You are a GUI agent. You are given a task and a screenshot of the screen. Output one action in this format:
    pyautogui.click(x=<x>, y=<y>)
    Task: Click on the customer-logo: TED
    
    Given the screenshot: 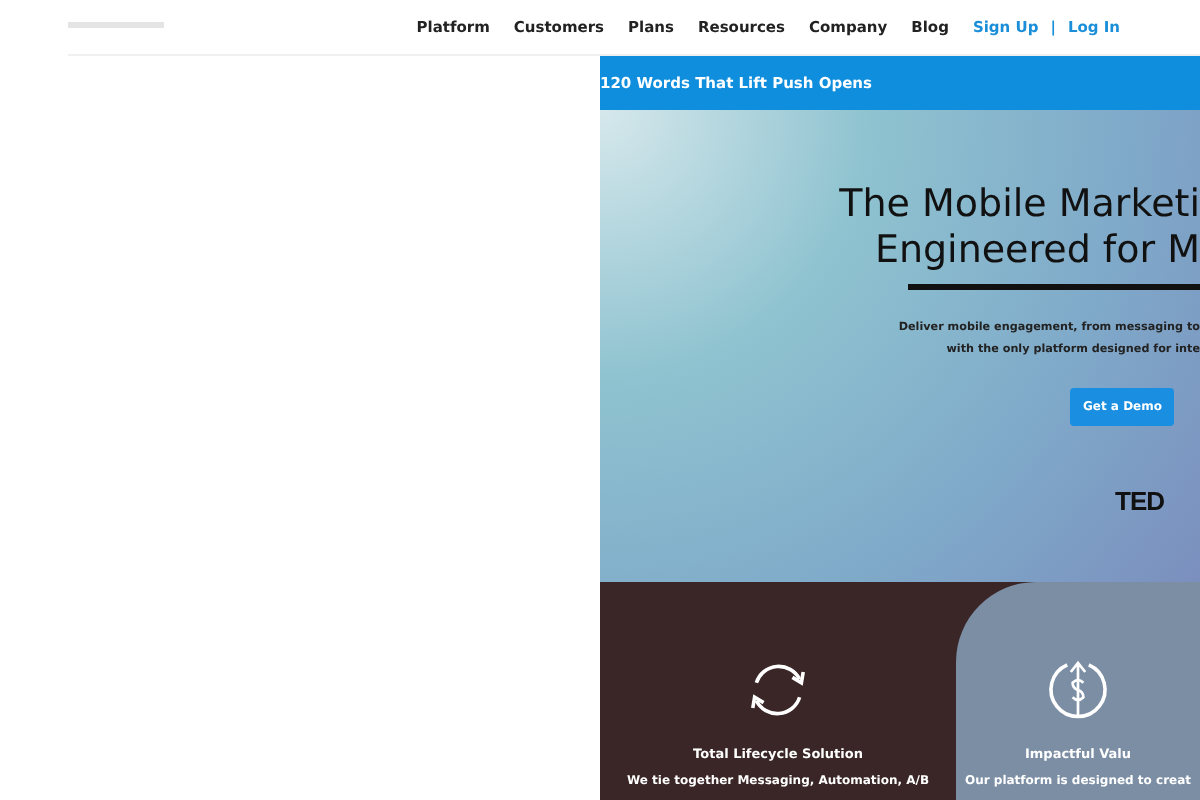 What is the action you would take?
    pyautogui.click(x=1139, y=501)
    